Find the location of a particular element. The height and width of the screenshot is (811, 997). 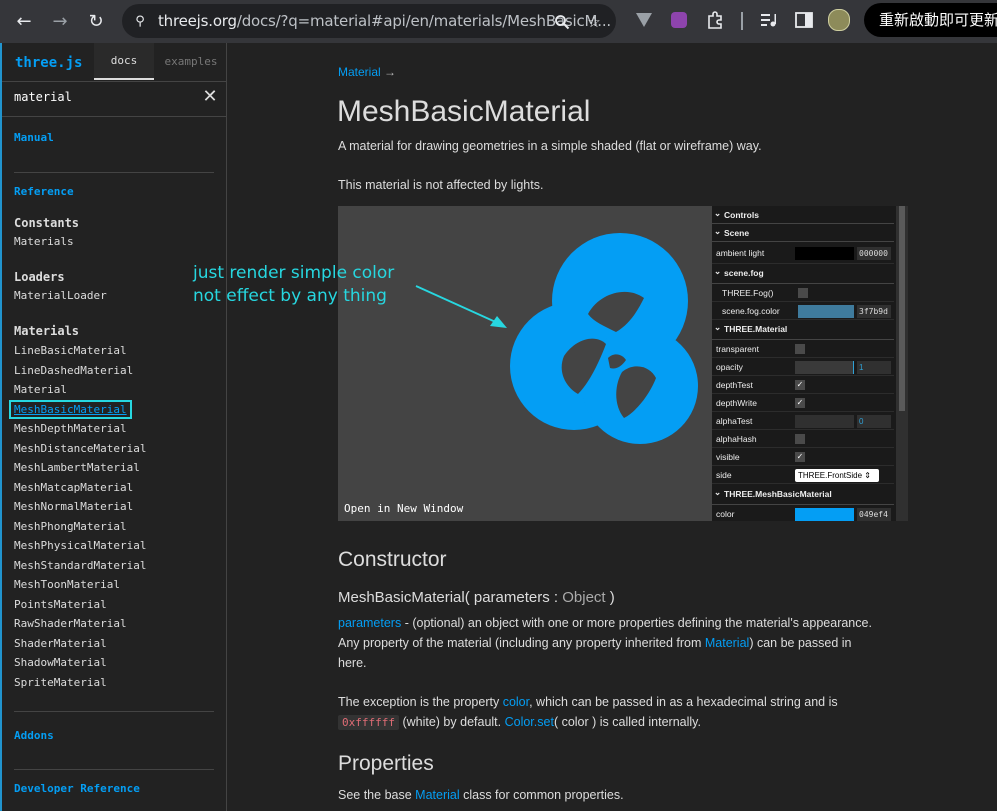

sidebar-item-meshtoonmaterial: MeshToonMaterial is located at coordinates (67, 584).